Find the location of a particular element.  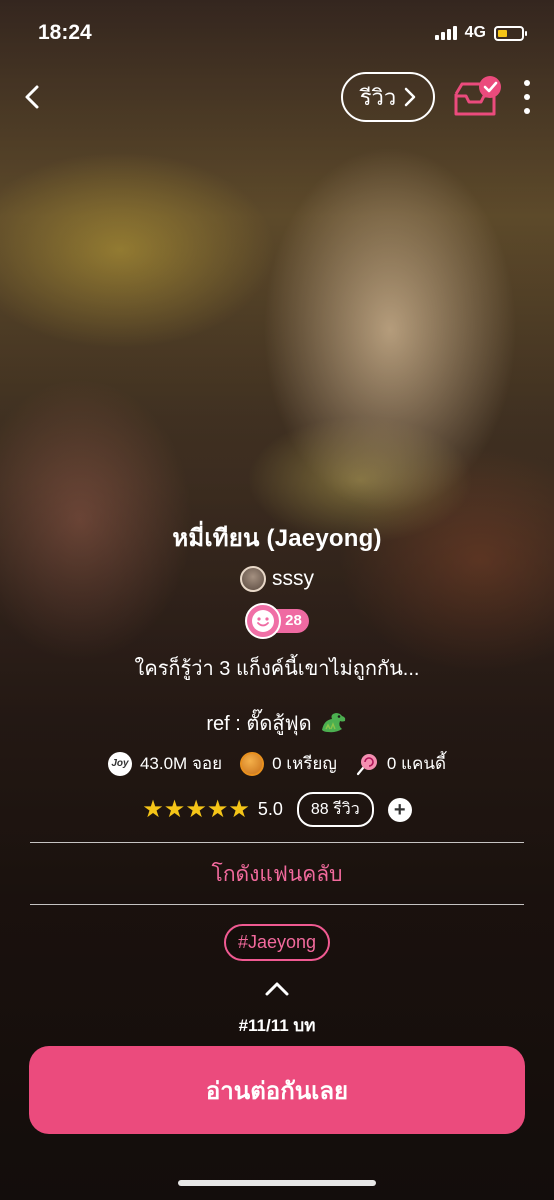

add-to-shelf-button is located at coordinates (478, 98).